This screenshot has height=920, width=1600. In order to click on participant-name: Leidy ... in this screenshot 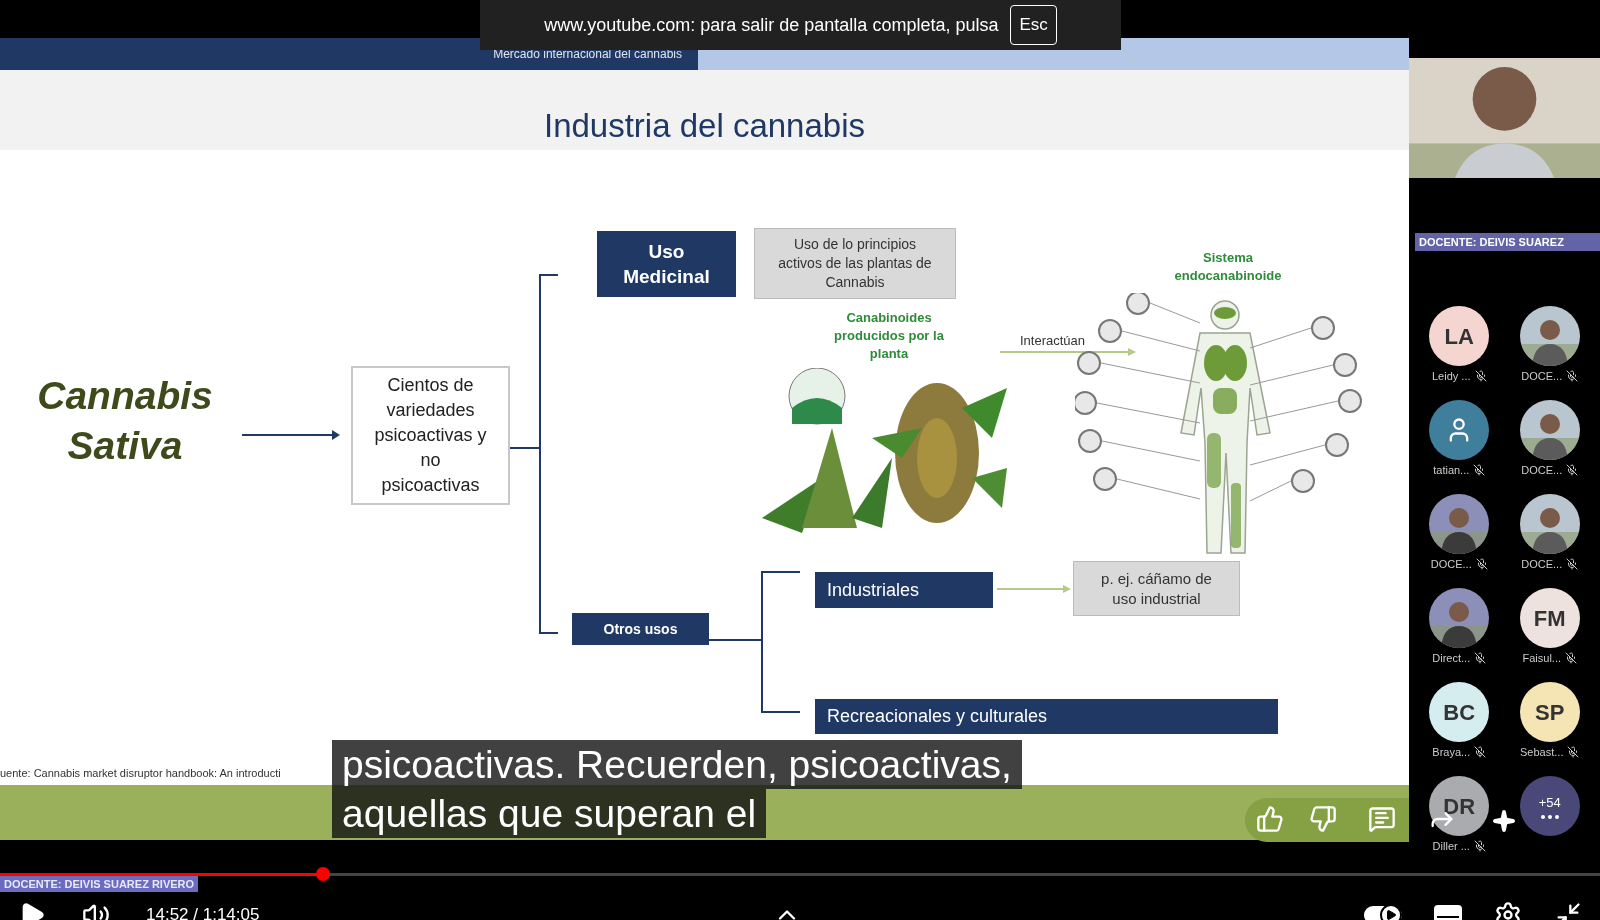, I will do `click(1451, 376)`.